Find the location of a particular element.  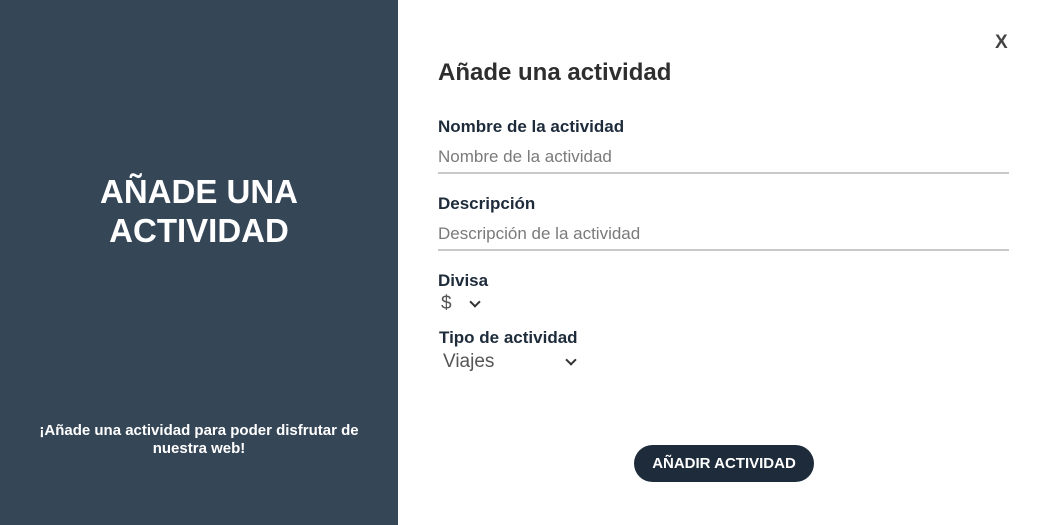

description-label: Descripción is located at coordinates (487, 203).